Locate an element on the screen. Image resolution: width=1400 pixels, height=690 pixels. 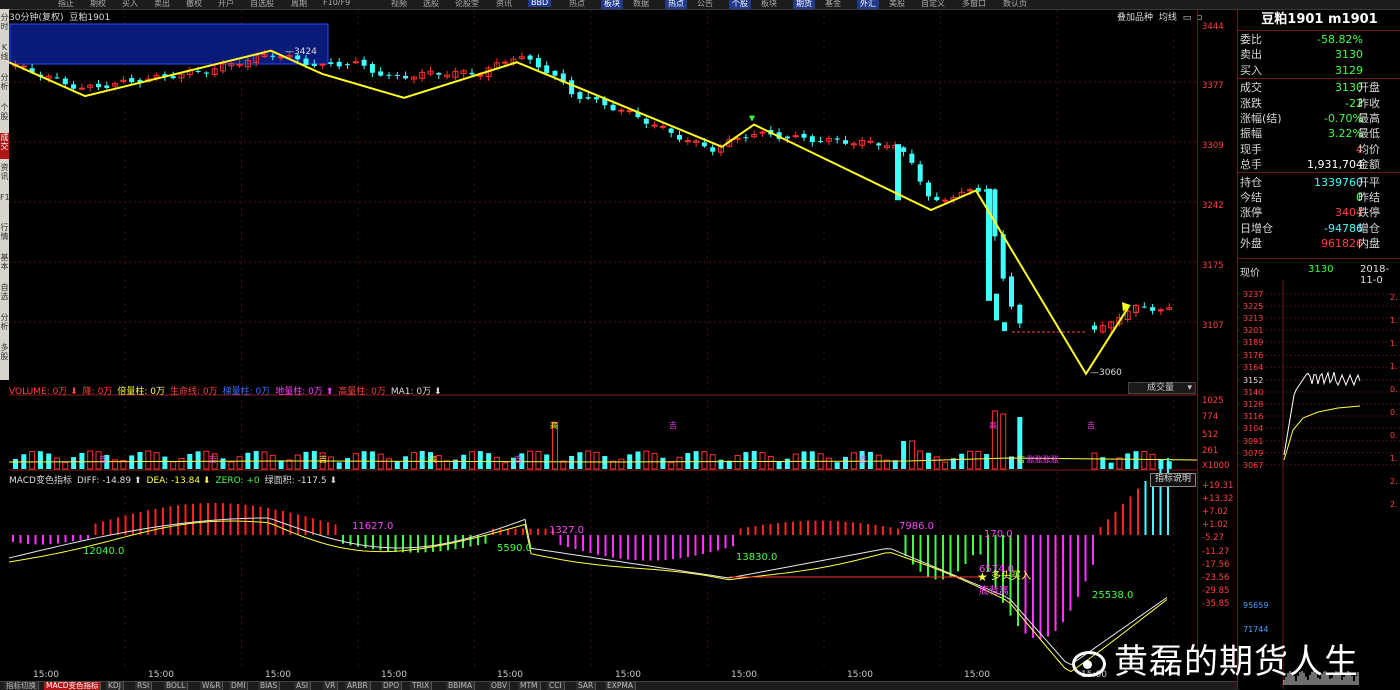
toolbar-item: 资讯 is located at coordinates (504, 4).